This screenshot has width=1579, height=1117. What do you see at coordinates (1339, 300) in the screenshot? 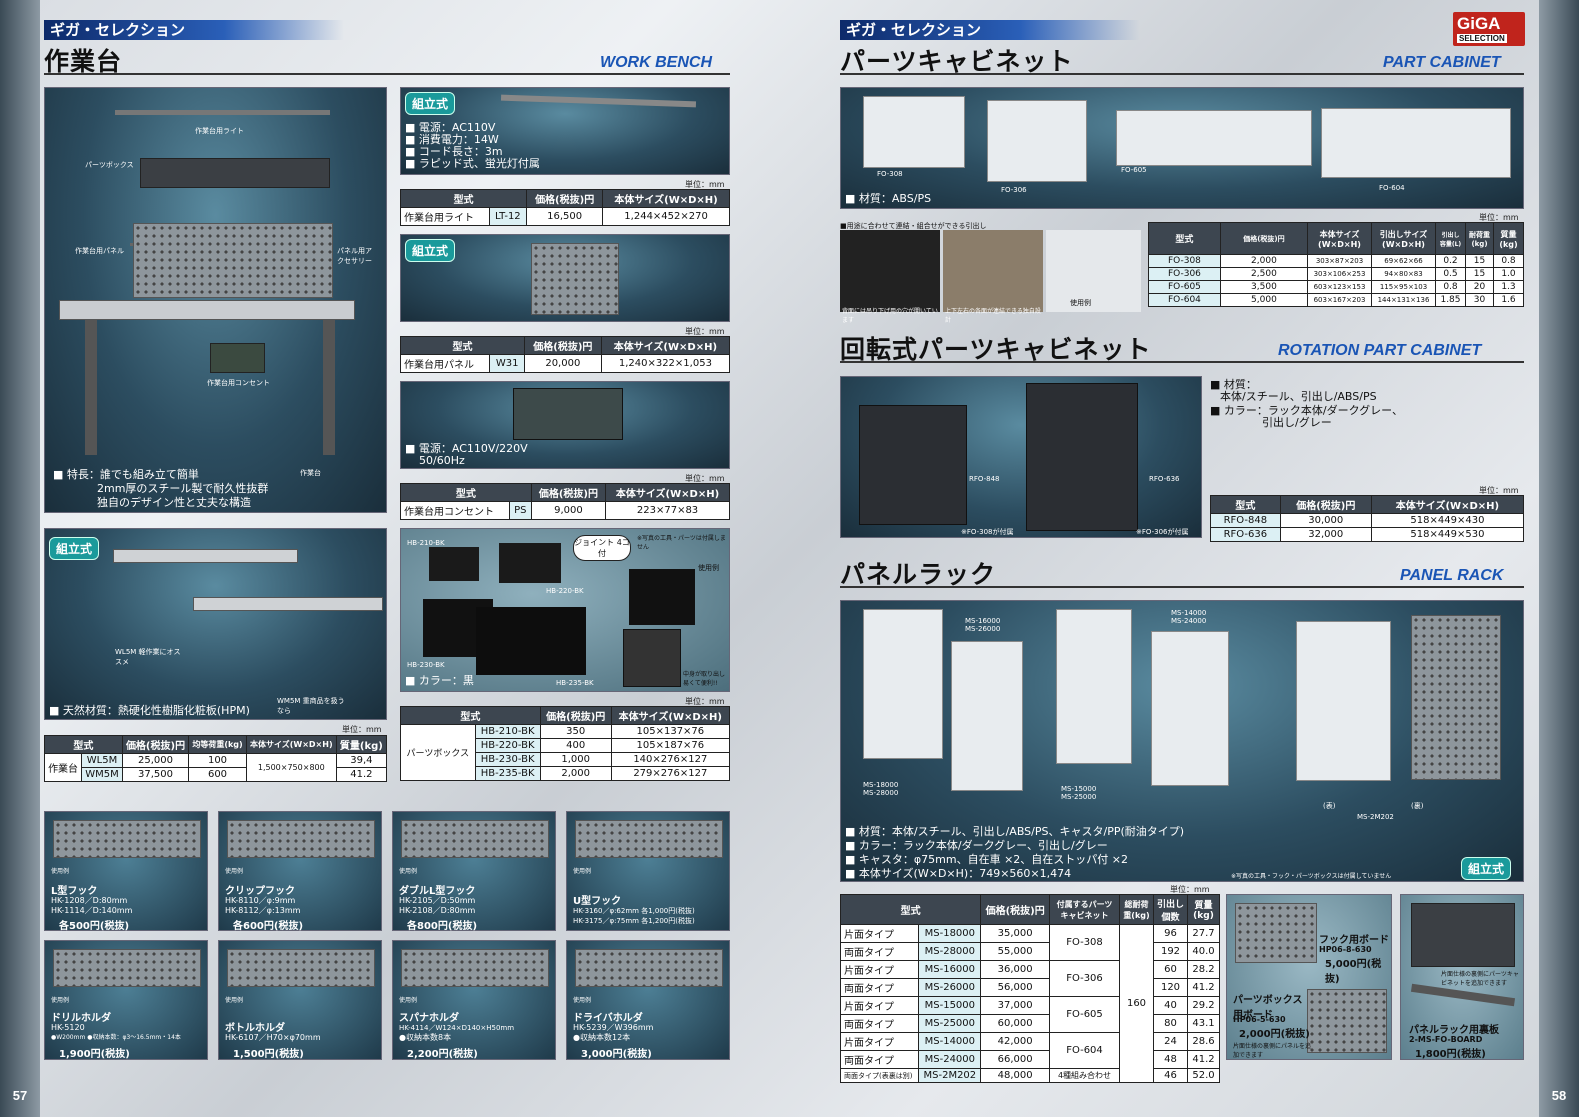
I see `cell: 603×167×203` at bounding box center [1339, 300].